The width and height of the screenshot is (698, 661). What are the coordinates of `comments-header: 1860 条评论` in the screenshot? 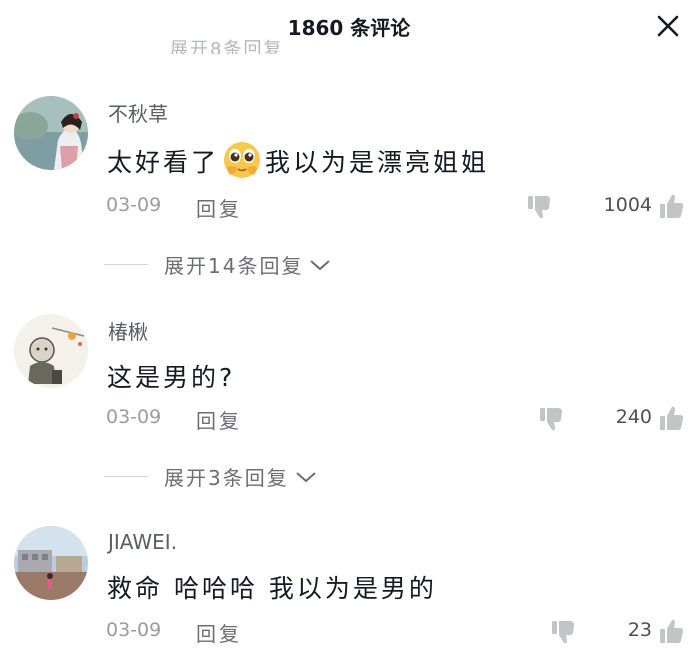 It's located at (349, 25).